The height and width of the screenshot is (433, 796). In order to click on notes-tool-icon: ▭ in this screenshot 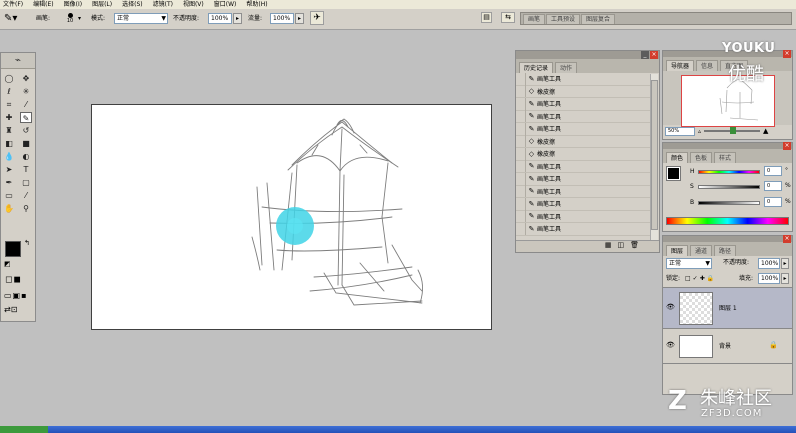, I will do `click(9, 195)`.